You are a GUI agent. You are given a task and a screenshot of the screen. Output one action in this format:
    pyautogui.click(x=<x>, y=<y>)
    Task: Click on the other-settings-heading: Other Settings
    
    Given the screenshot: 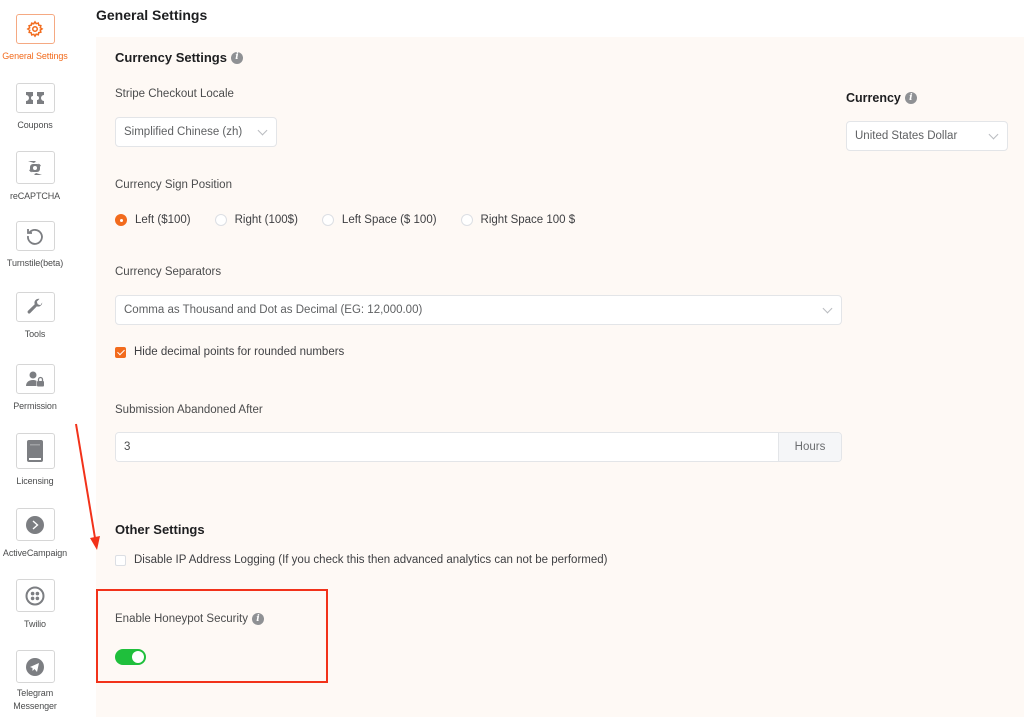 What is the action you would take?
    pyautogui.click(x=160, y=529)
    